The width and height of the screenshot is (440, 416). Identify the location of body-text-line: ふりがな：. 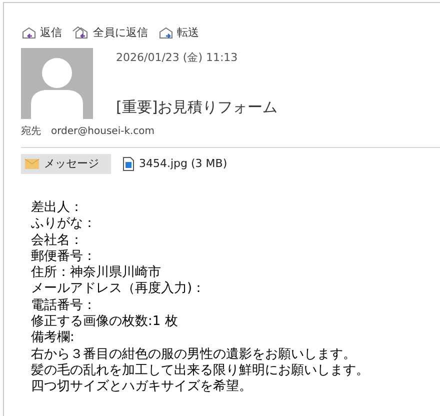
(63, 224).